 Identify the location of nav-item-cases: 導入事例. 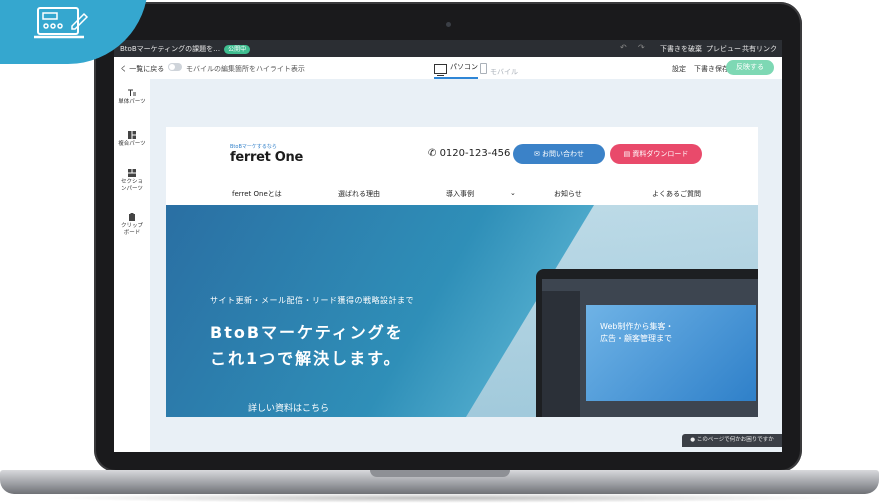
(460, 194).